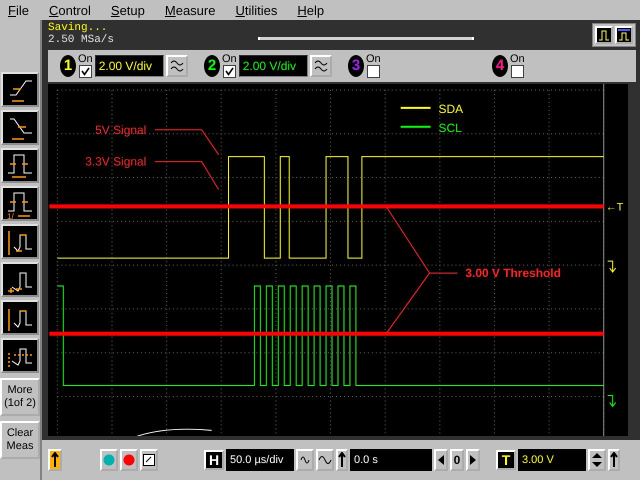  What do you see at coordinates (451, 109) in the screenshot?
I see `legend-label: SDA` at bounding box center [451, 109].